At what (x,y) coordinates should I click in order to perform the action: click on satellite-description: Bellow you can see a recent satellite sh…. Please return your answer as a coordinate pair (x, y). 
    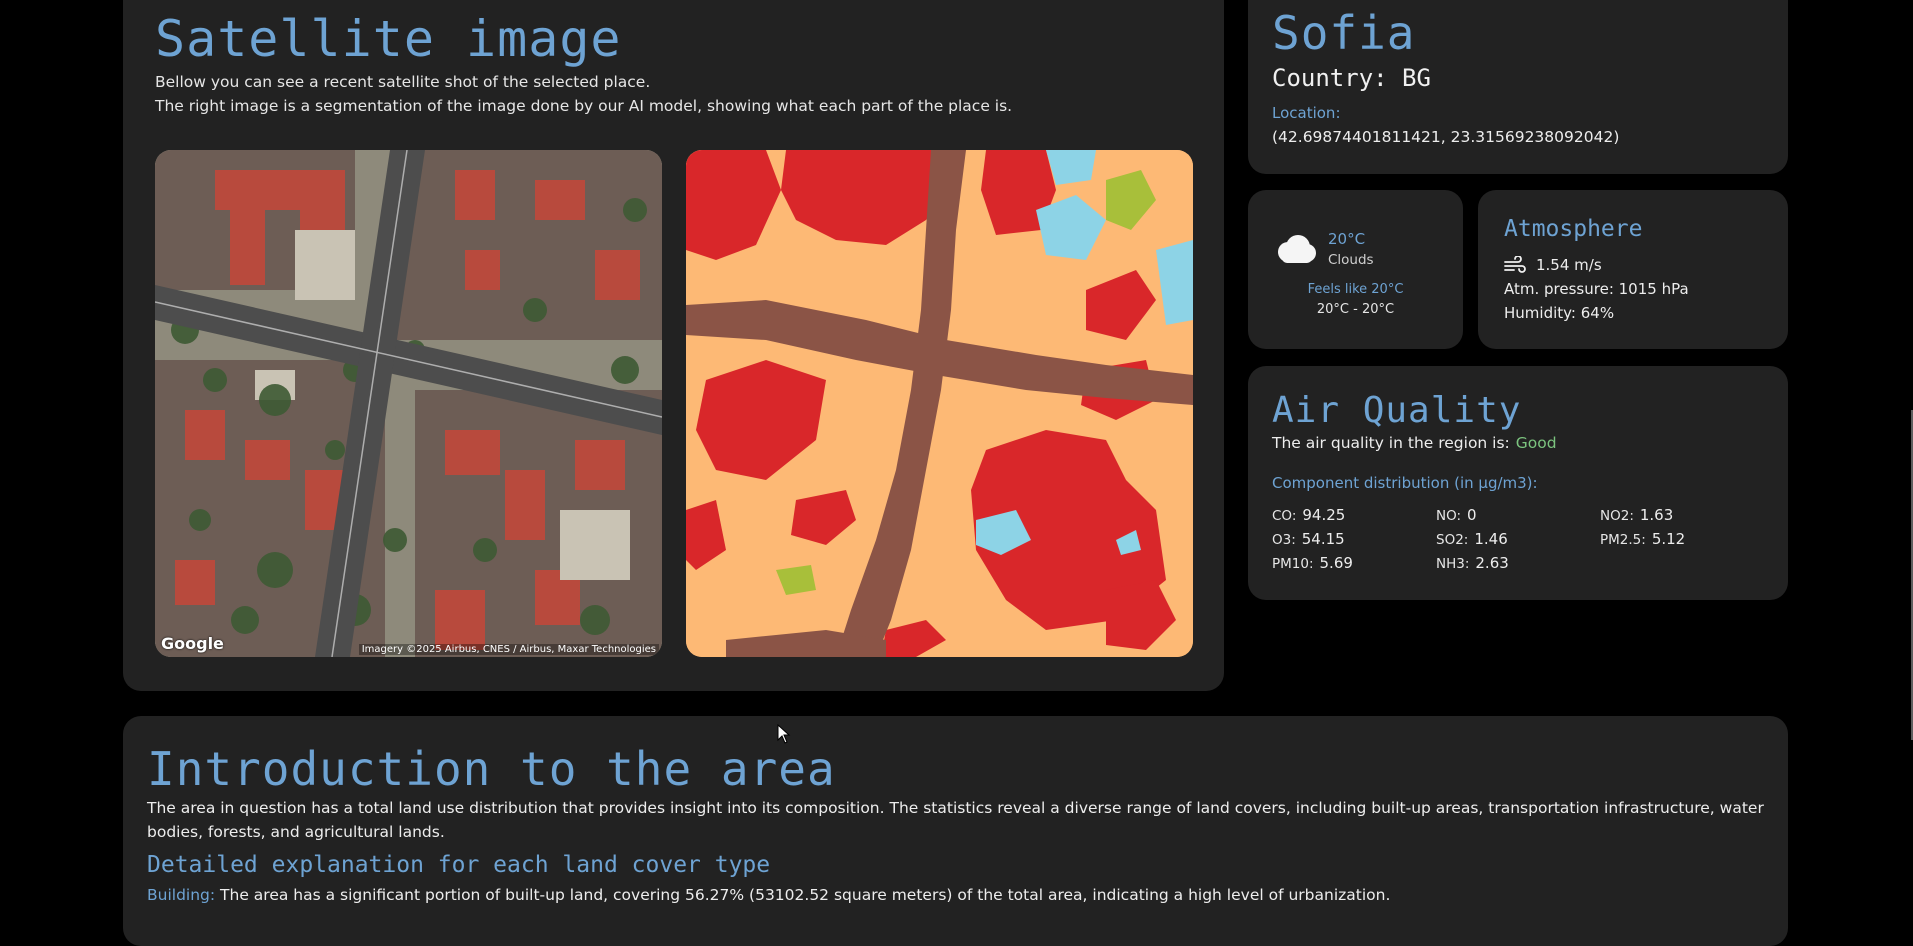
    Looking at the image, I should click on (583, 94).